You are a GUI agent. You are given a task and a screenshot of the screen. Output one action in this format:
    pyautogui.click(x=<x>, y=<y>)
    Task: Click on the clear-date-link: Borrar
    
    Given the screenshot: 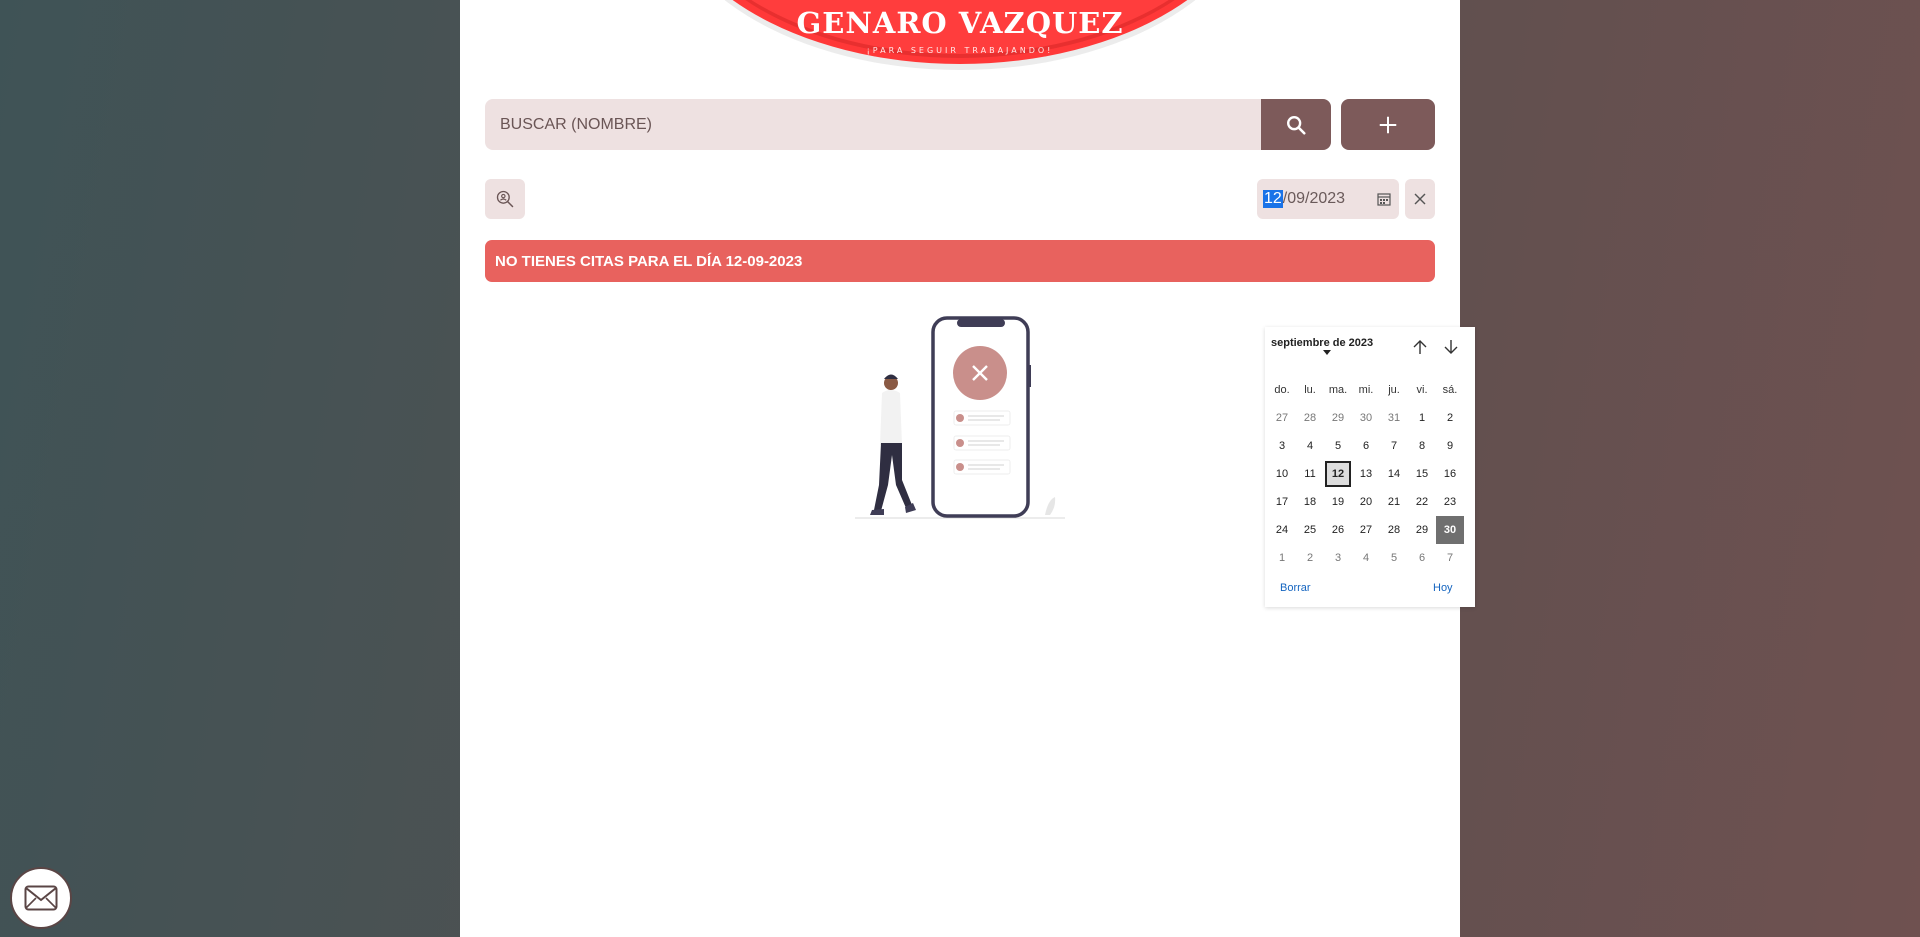 What is the action you would take?
    pyautogui.click(x=1295, y=588)
    